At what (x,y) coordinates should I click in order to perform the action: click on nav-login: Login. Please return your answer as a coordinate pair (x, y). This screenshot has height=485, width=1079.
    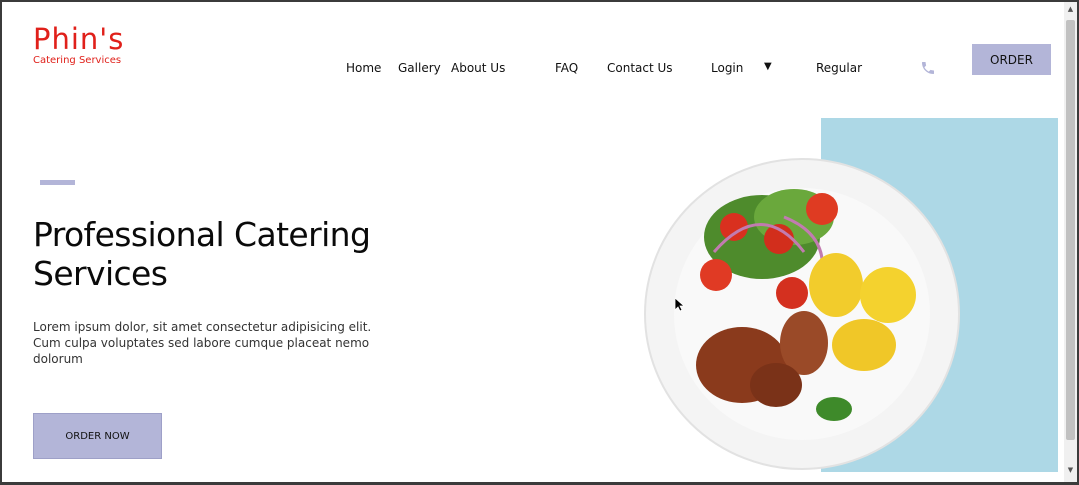
    Looking at the image, I should click on (727, 68).